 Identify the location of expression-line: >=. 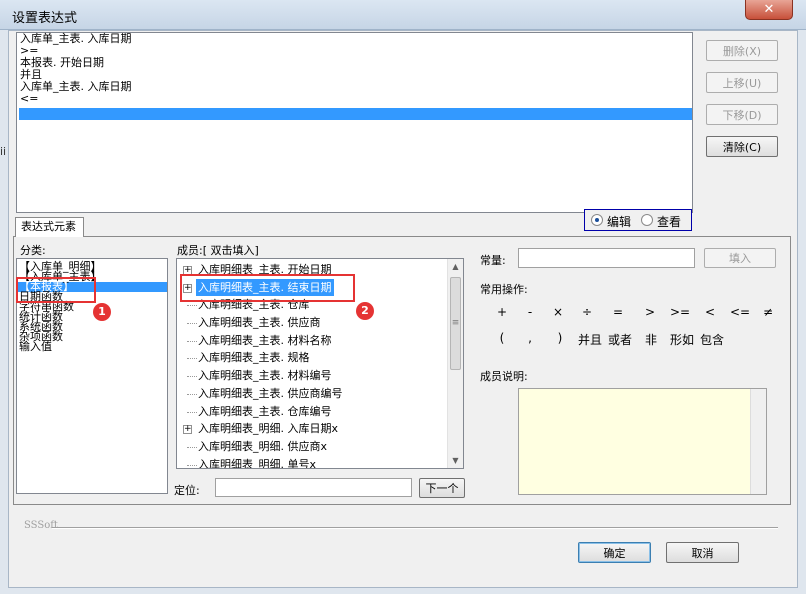
(354, 51).